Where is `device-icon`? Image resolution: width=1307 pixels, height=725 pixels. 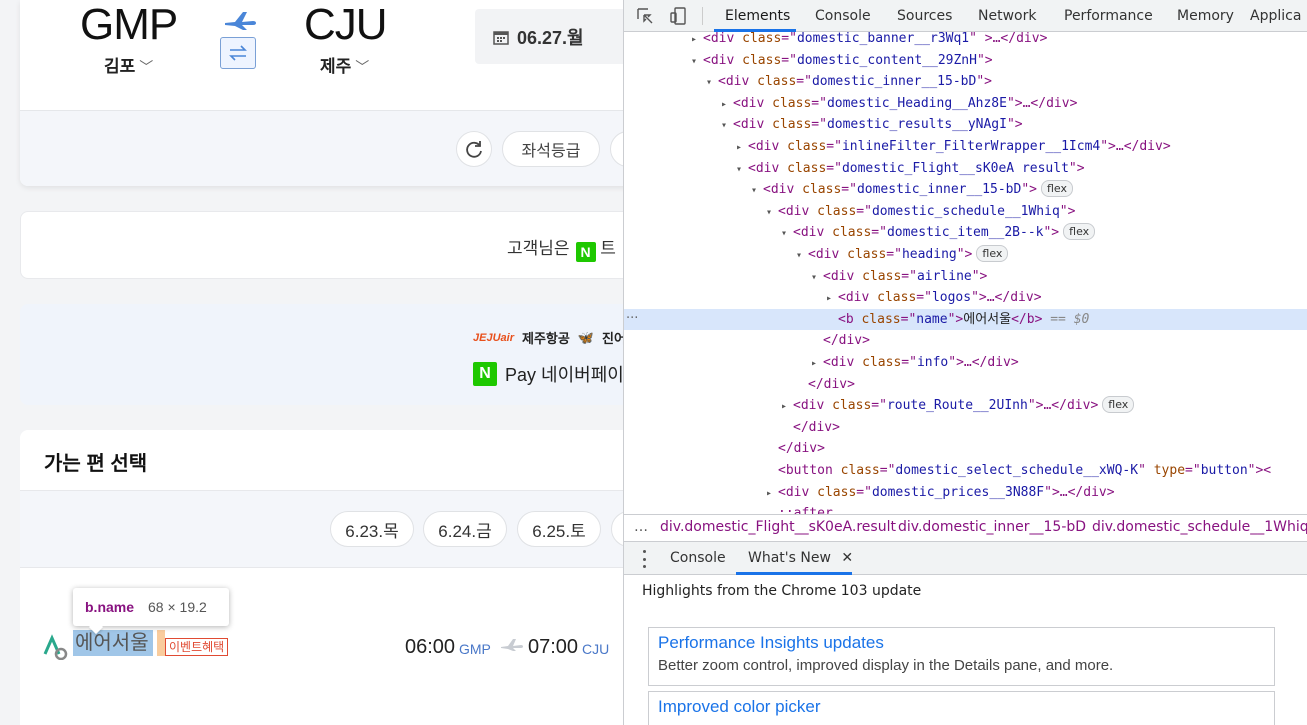 device-icon is located at coordinates (678, 16).